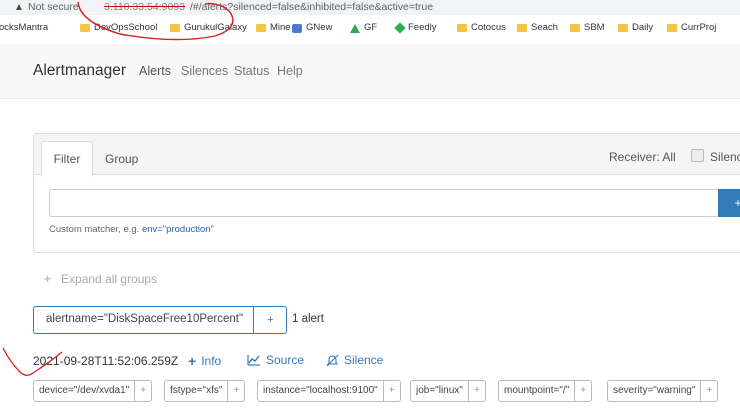 The width and height of the screenshot is (740, 414). I want to click on matcher-hint: Custom matcher, e.g. env="production", so click(131, 229).